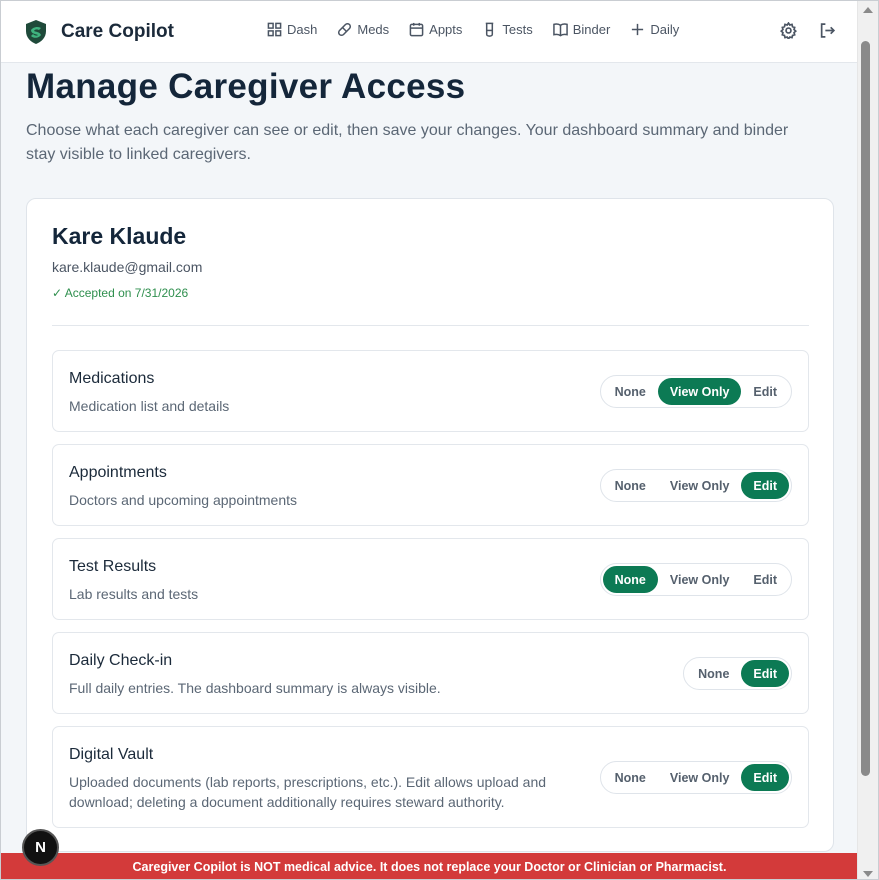  What do you see at coordinates (121, 660) in the screenshot?
I see `permission-title: Daily Check-in` at bounding box center [121, 660].